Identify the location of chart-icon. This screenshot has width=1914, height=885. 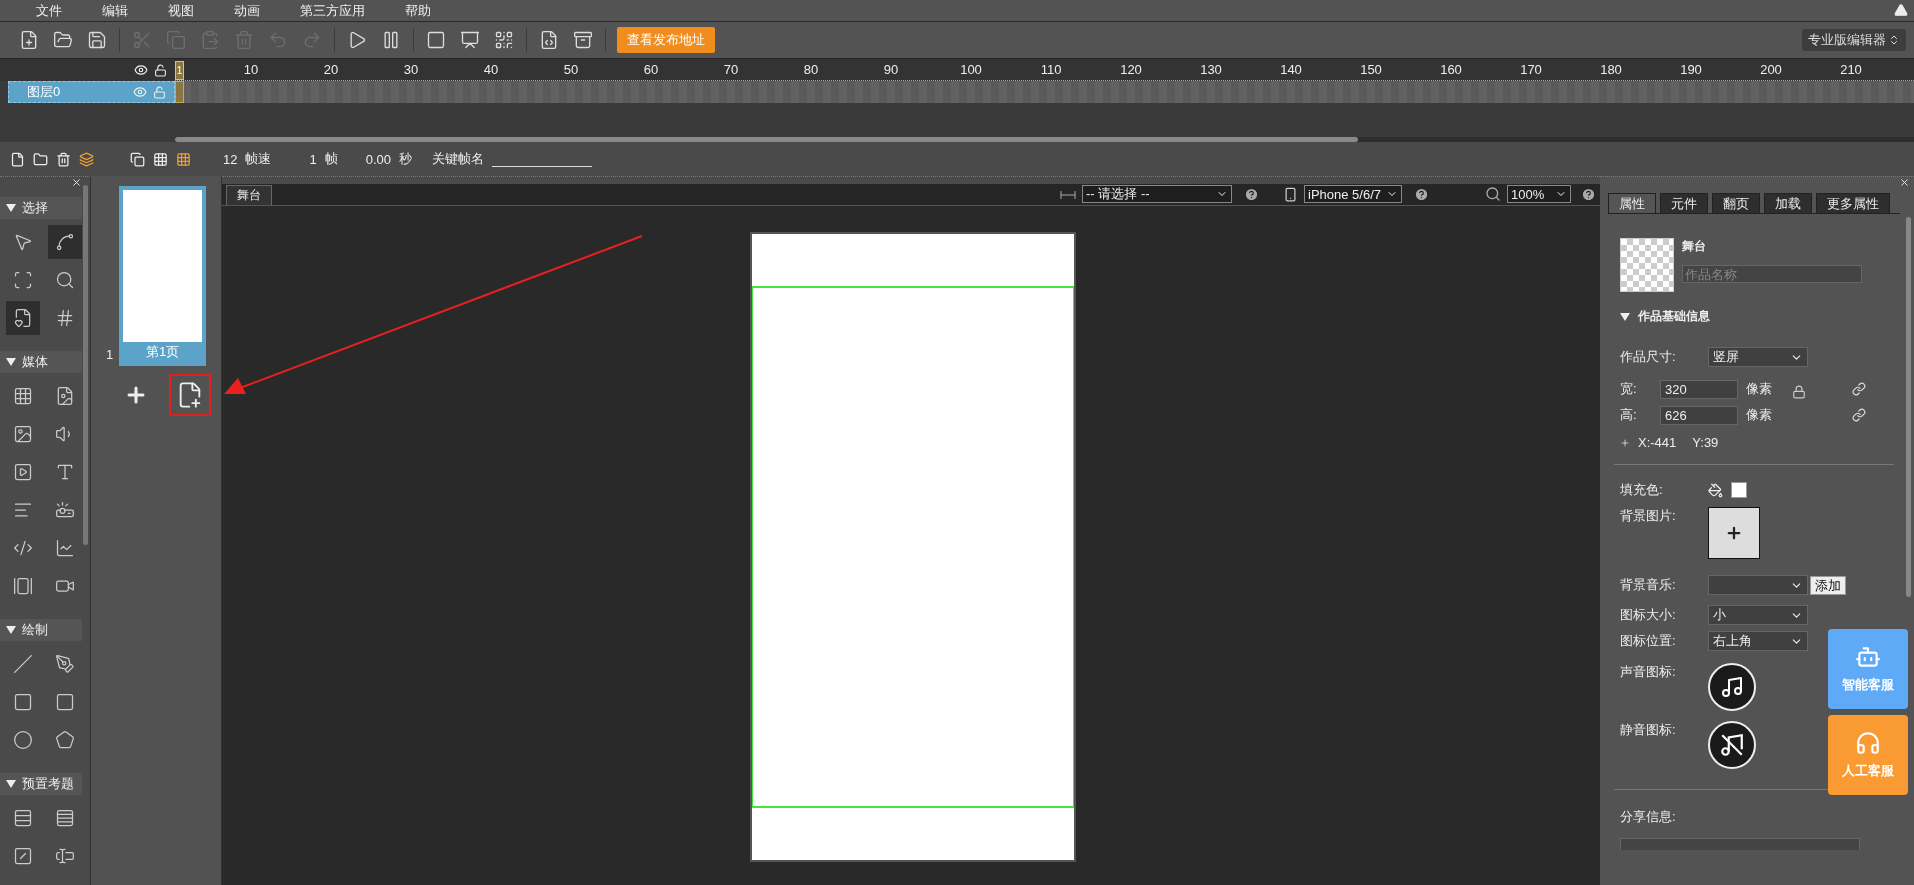
(65, 548).